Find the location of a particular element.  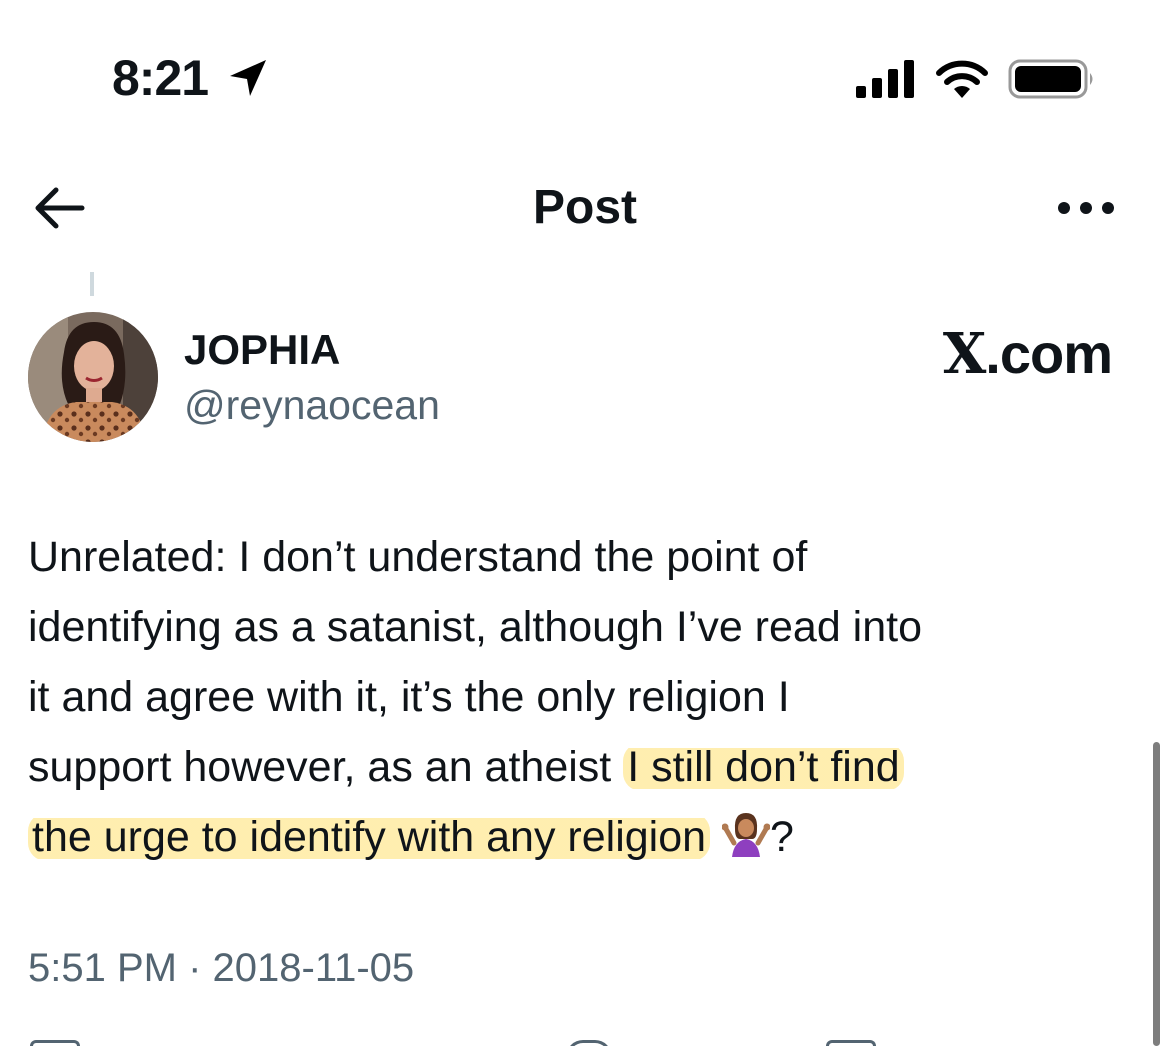

watermark: X.com is located at coordinates (1027, 354).